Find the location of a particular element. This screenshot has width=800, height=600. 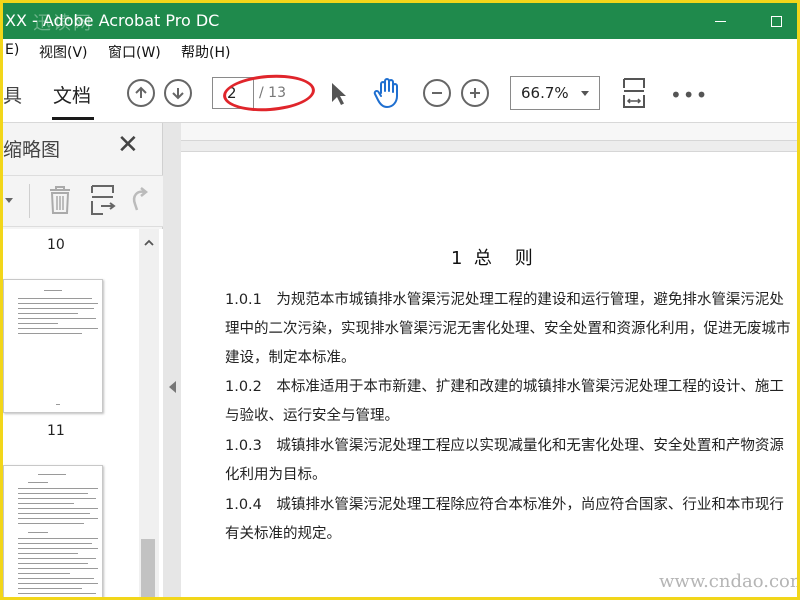

maximize-button is located at coordinates (775, 21).